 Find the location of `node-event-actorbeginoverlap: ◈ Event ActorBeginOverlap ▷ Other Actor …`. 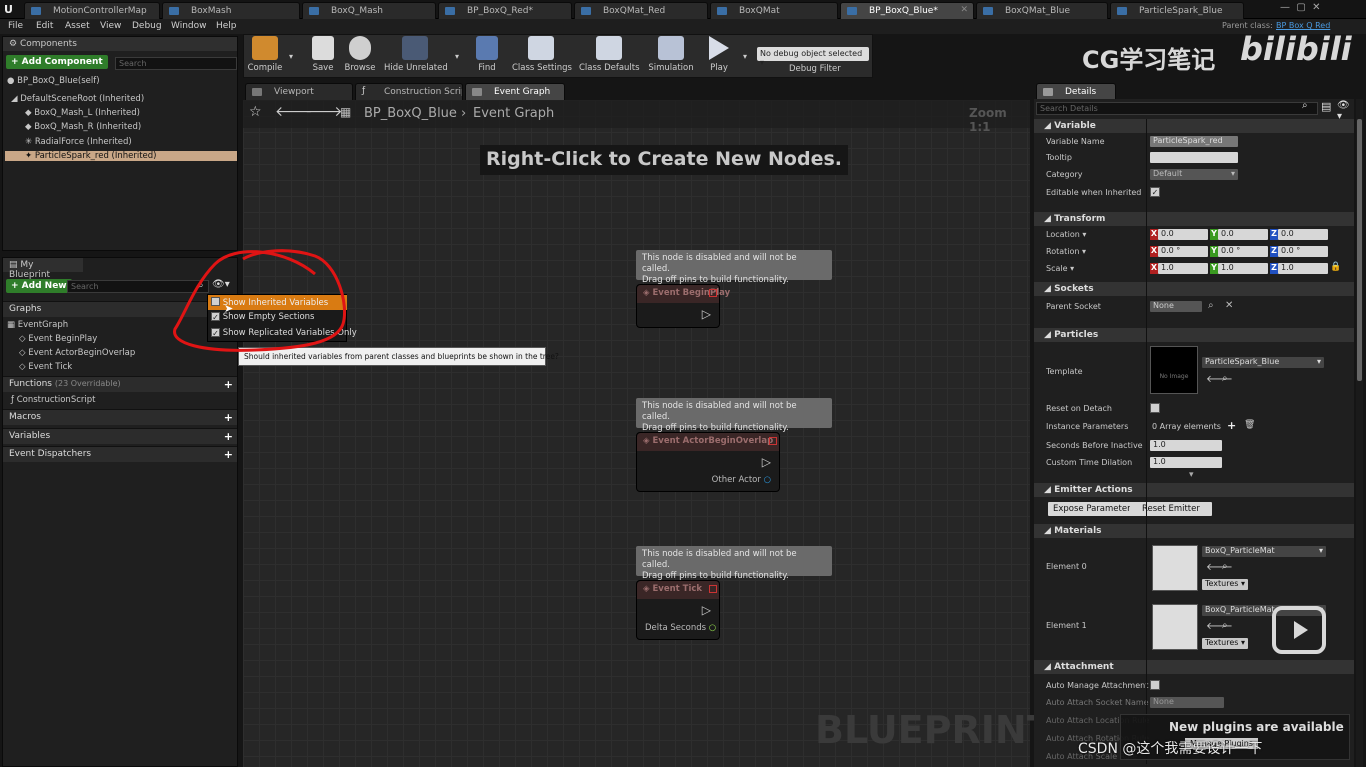

node-event-actorbeginoverlap: ◈ Event ActorBeginOverlap ▷ Other Actor … is located at coordinates (708, 462).